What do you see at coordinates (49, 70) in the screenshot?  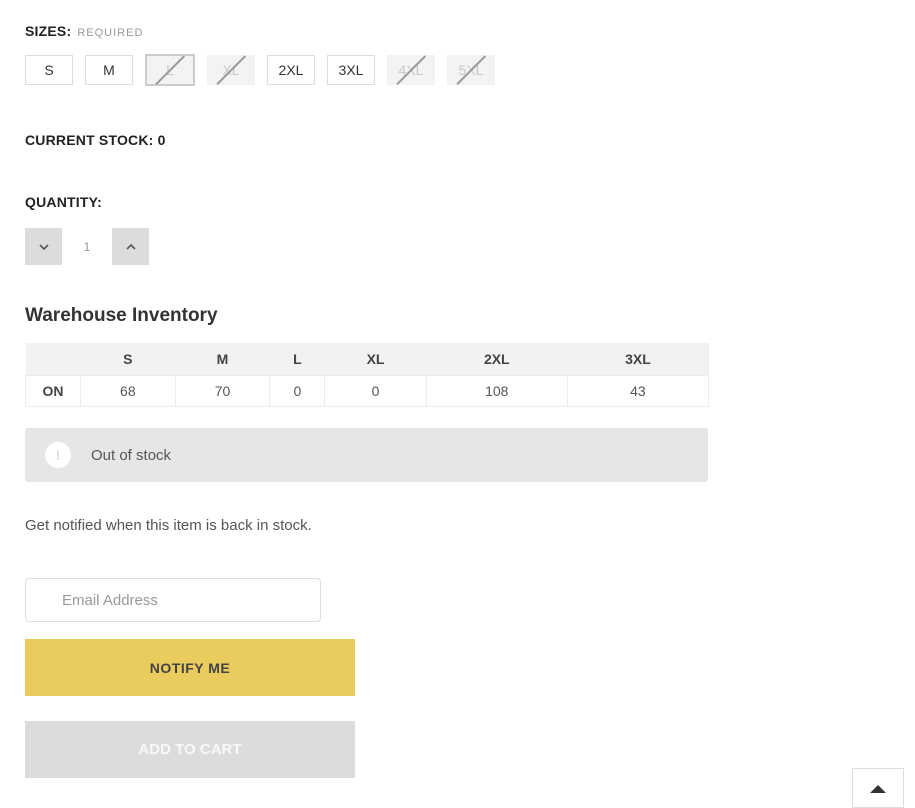 I see `size-option-s: S` at bounding box center [49, 70].